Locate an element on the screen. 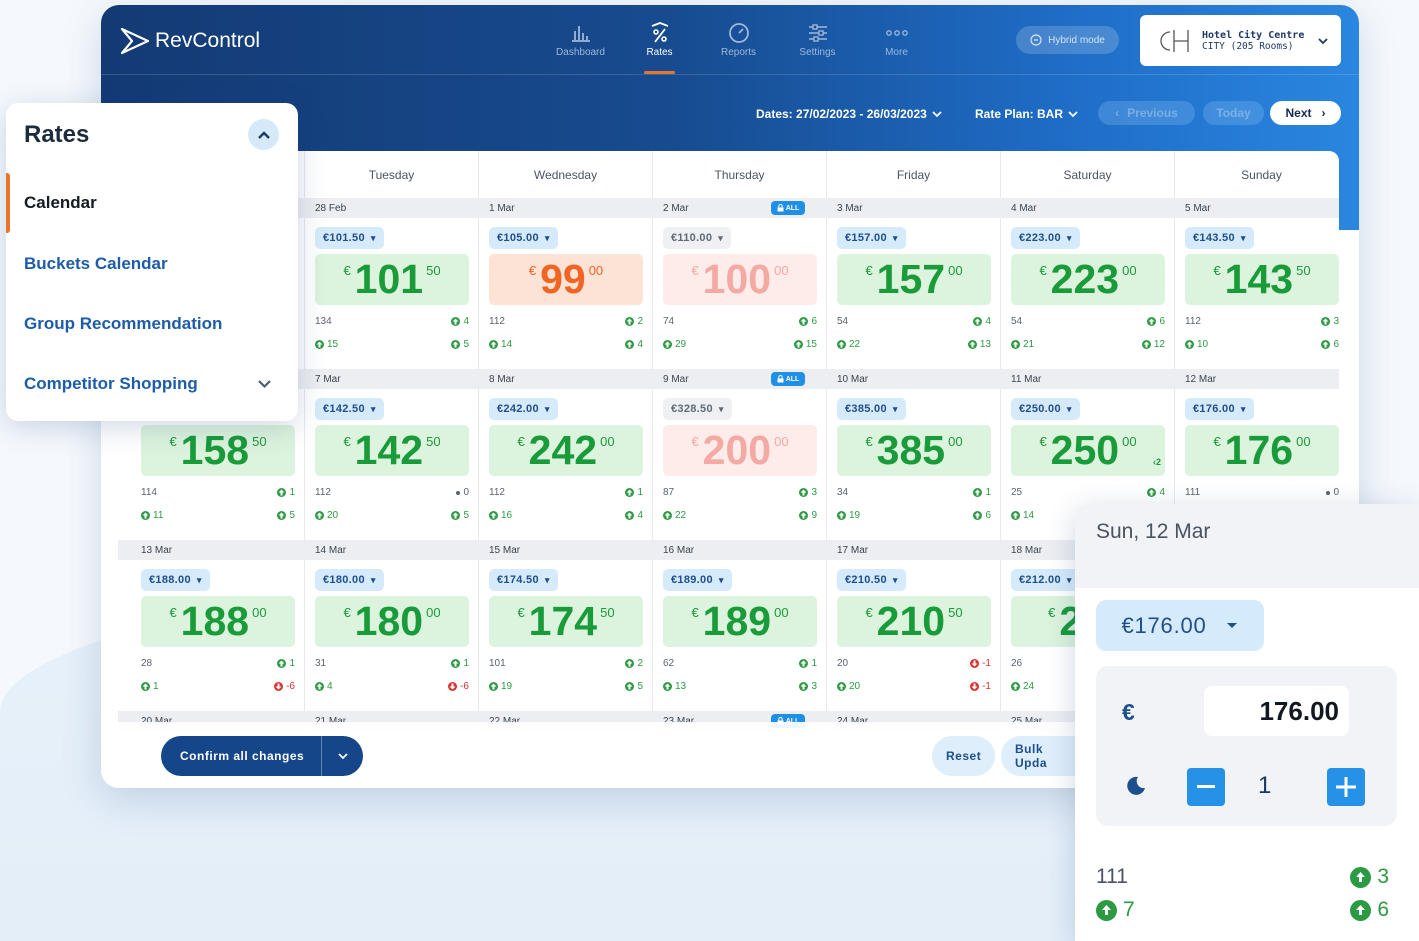  percent-icon is located at coordinates (660, 33).